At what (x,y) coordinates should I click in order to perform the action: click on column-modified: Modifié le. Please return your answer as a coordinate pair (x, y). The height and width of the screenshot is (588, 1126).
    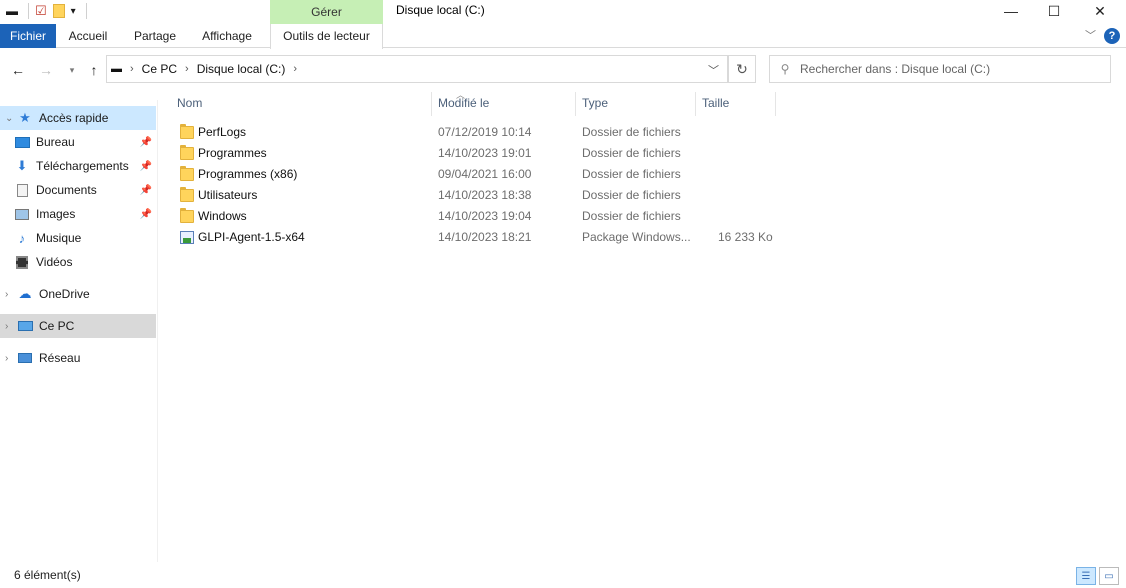
    Looking at the image, I should click on (463, 103).